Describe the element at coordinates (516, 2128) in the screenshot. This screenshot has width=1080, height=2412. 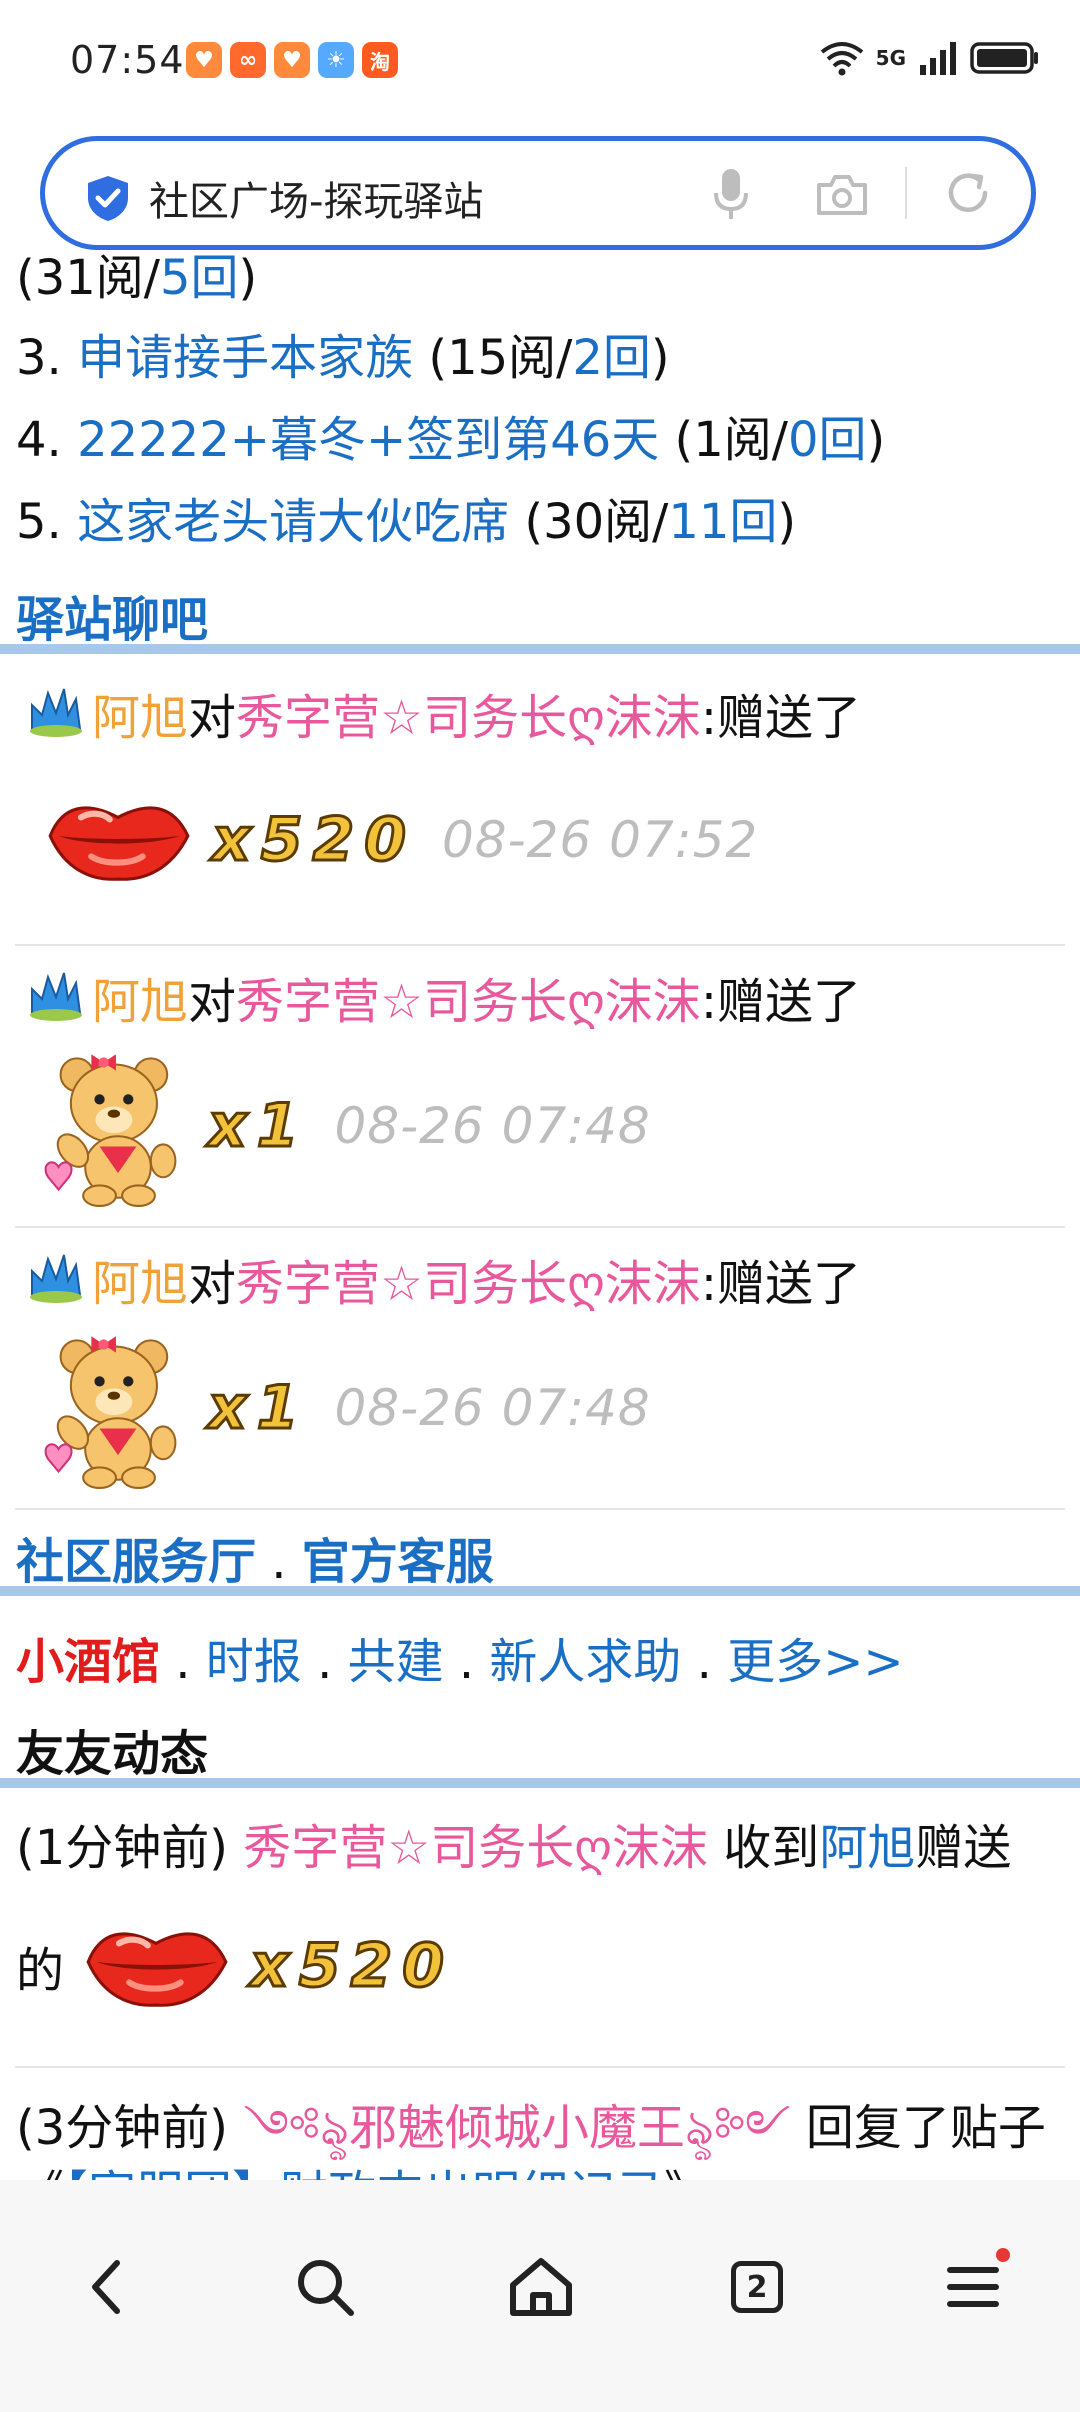
I see `user-link: ༺ৡ邪魅倾城小魔王ৡ༻` at that location.